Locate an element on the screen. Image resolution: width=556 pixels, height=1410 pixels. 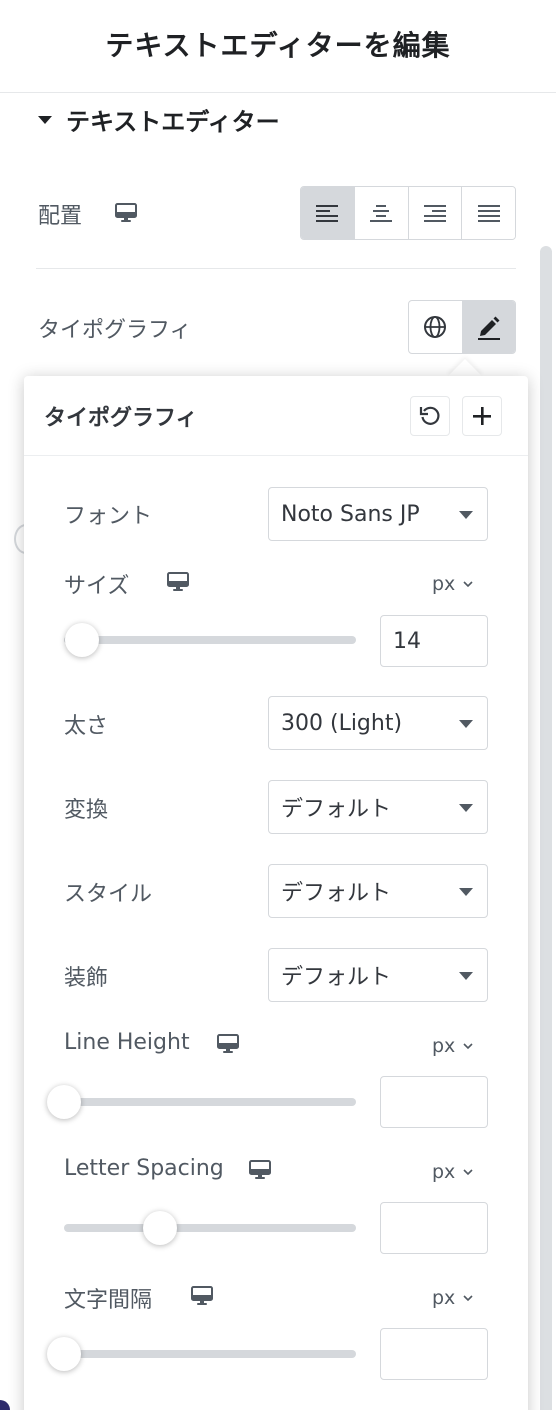
page-title: テキストエディターを編集 is located at coordinates (278, 45).